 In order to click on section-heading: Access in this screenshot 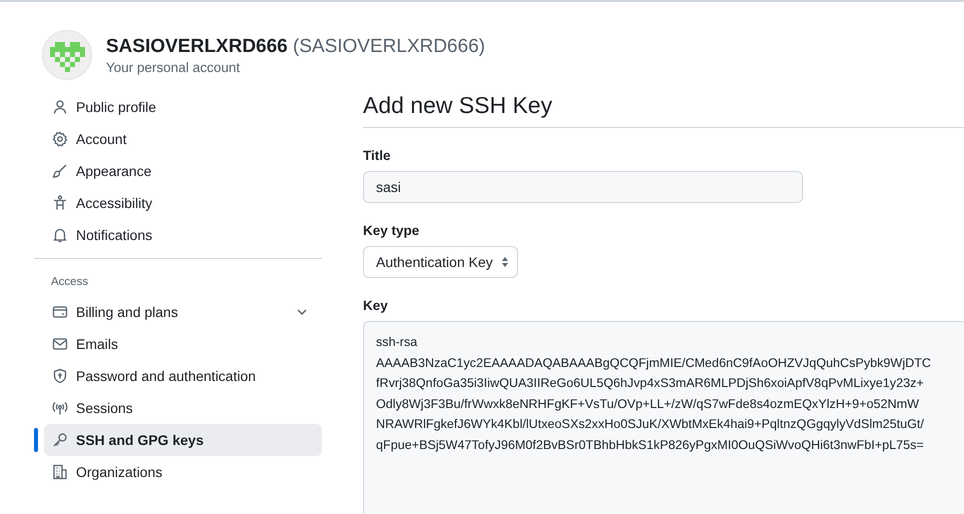, I will do `click(70, 282)`.